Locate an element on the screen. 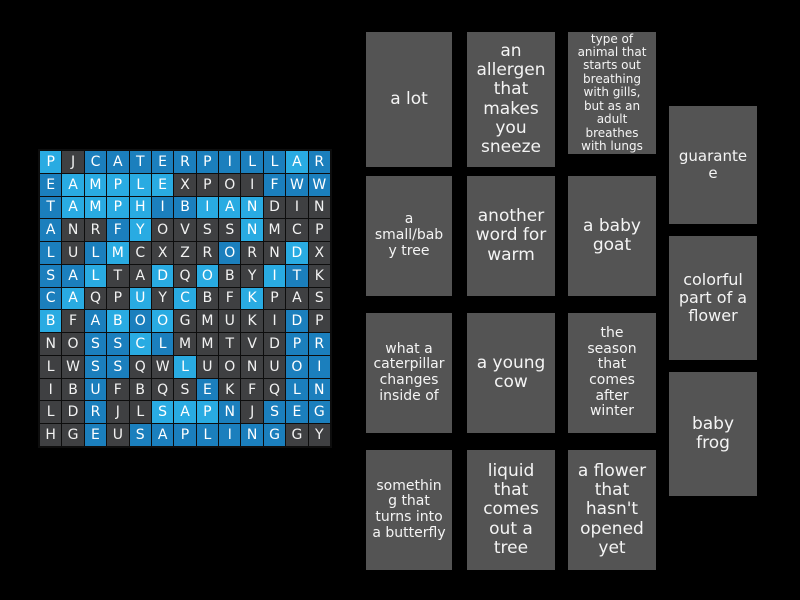 This screenshot has width=800, height=600. card-allergen: an allergen that makes you sneeze is located at coordinates (511, 99).